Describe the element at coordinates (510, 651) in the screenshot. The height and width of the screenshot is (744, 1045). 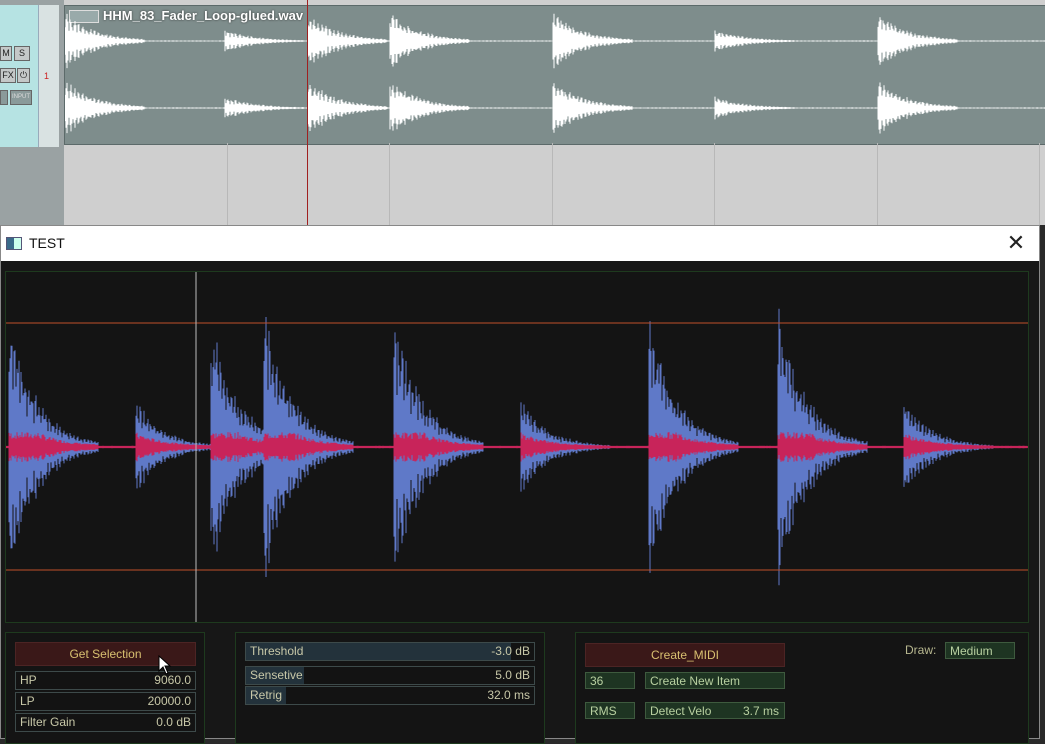
I see `threshold-value: -3.0 dB` at that location.